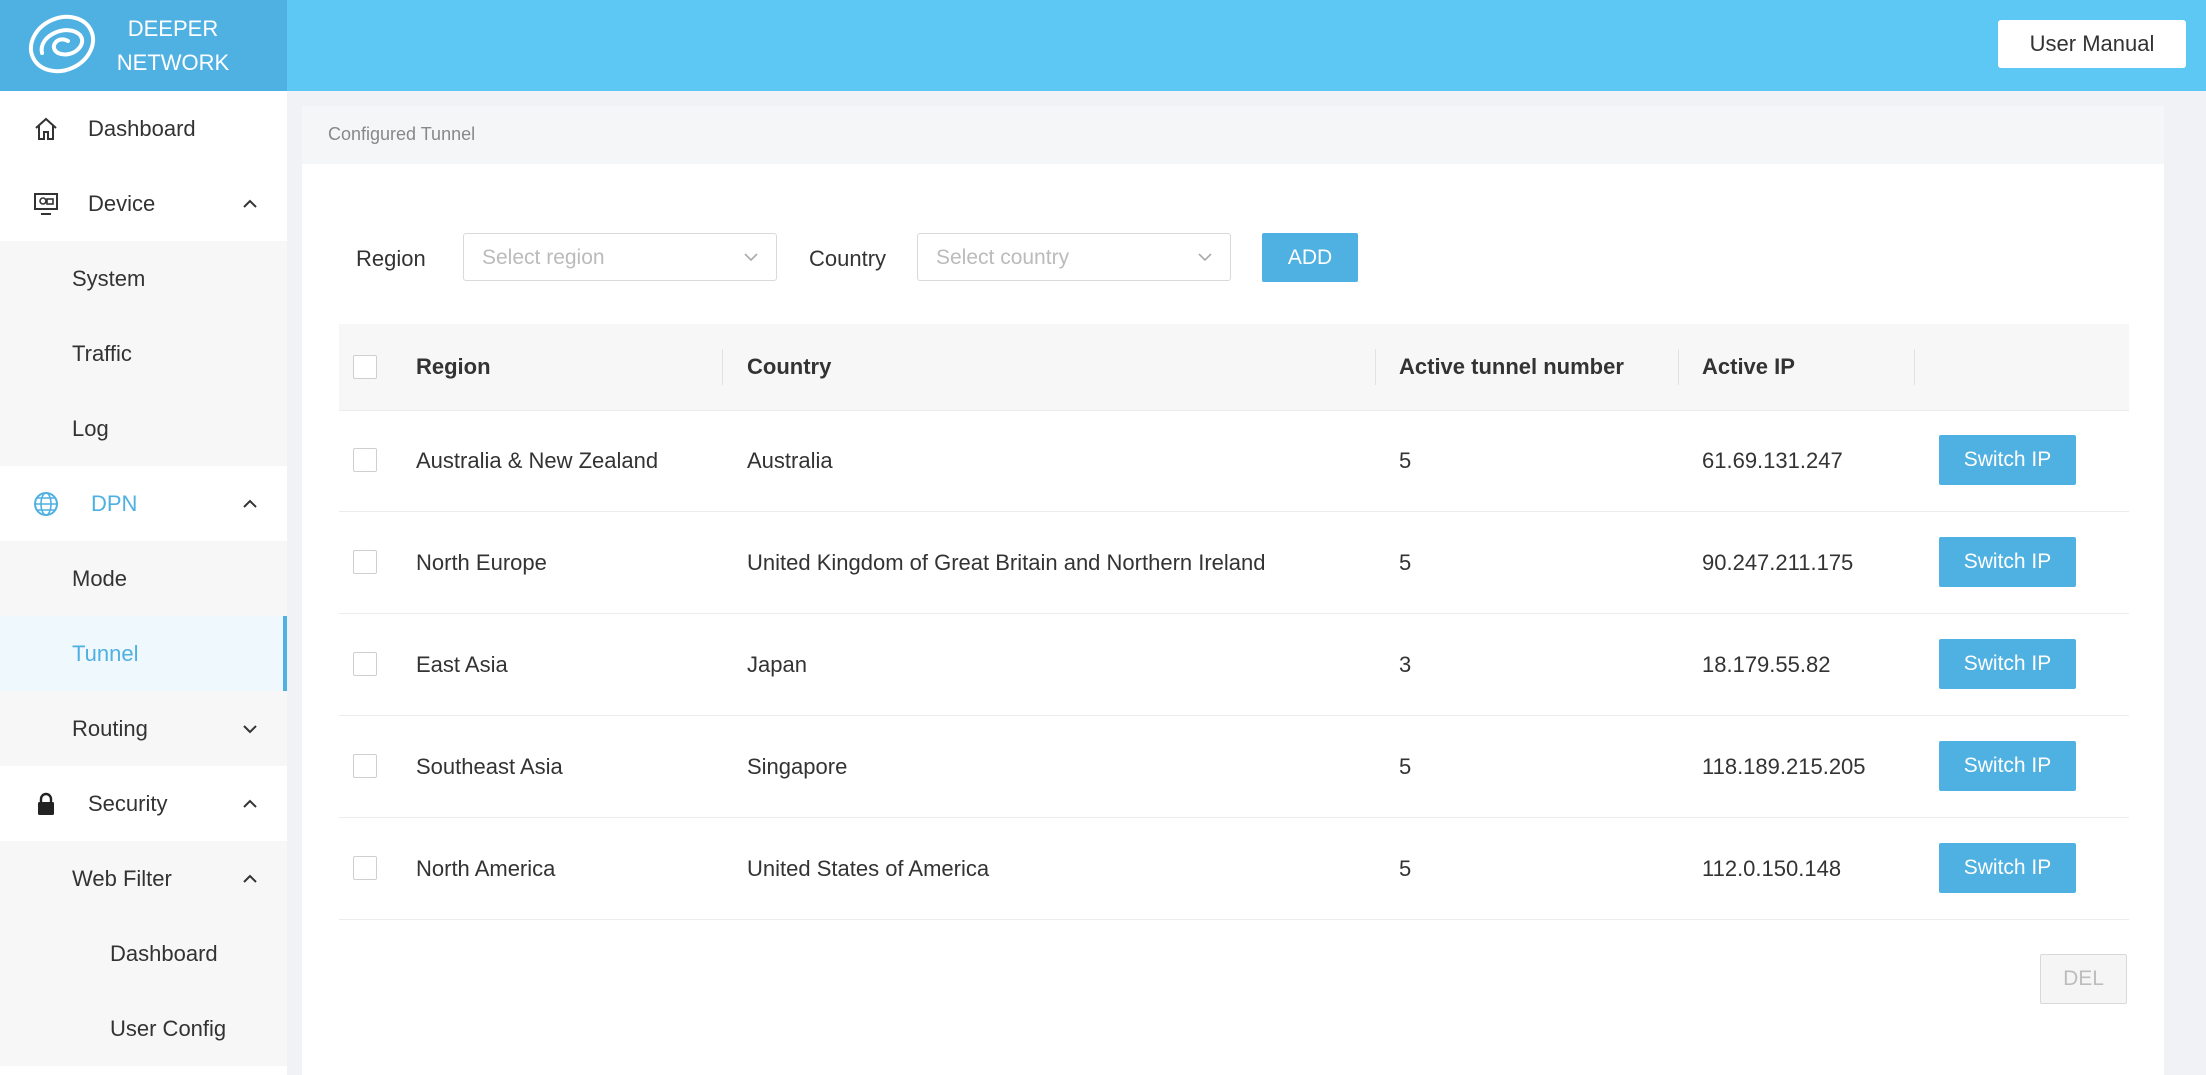 The width and height of the screenshot is (2206, 1075). Describe the element at coordinates (173, 28) in the screenshot. I see `brand-line-1: DEEPER` at that location.